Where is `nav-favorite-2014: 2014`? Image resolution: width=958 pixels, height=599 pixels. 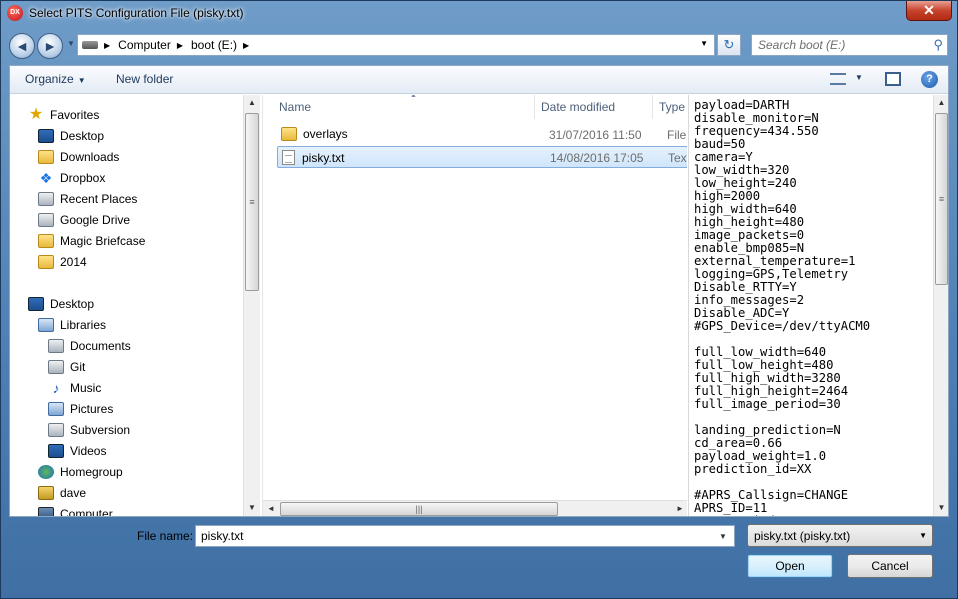
nav-favorite-2014: 2014 is located at coordinates (62, 262).